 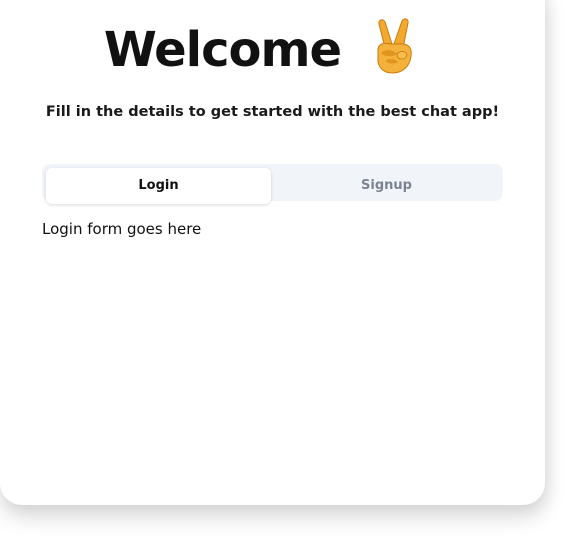 What do you see at coordinates (272, 184) in the screenshot?
I see `auth-tabs: Login Signup` at bounding box center [272, 184].